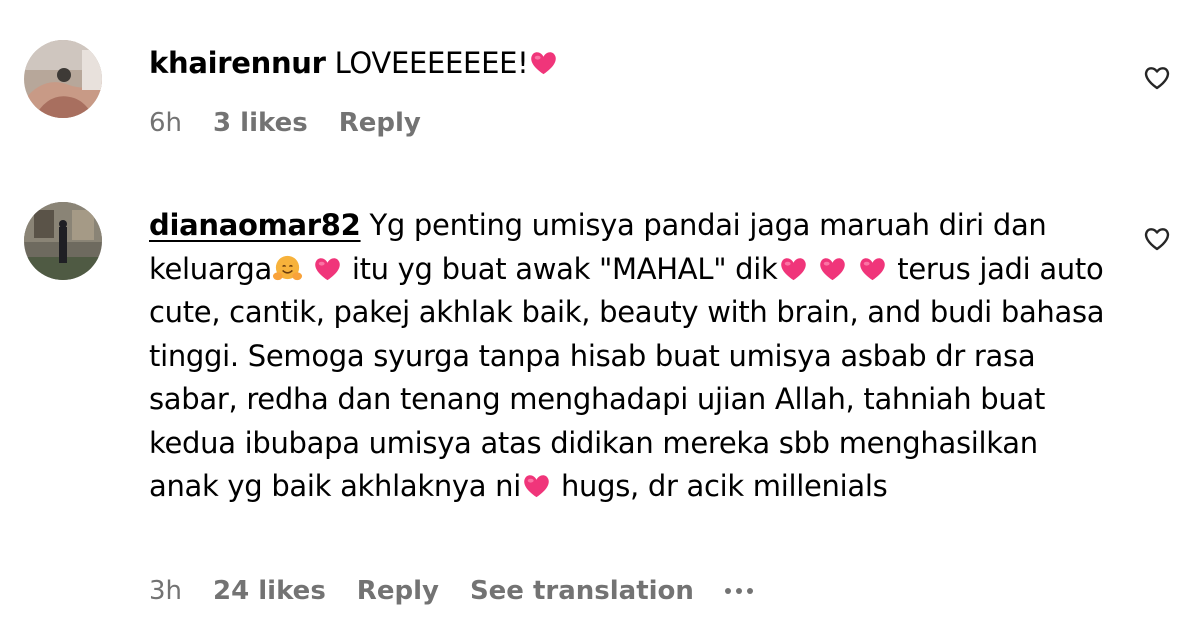 The width and height of the screenshot is (1200, 621). I want to click on see-translation-button: See translation, so click(582, 591).